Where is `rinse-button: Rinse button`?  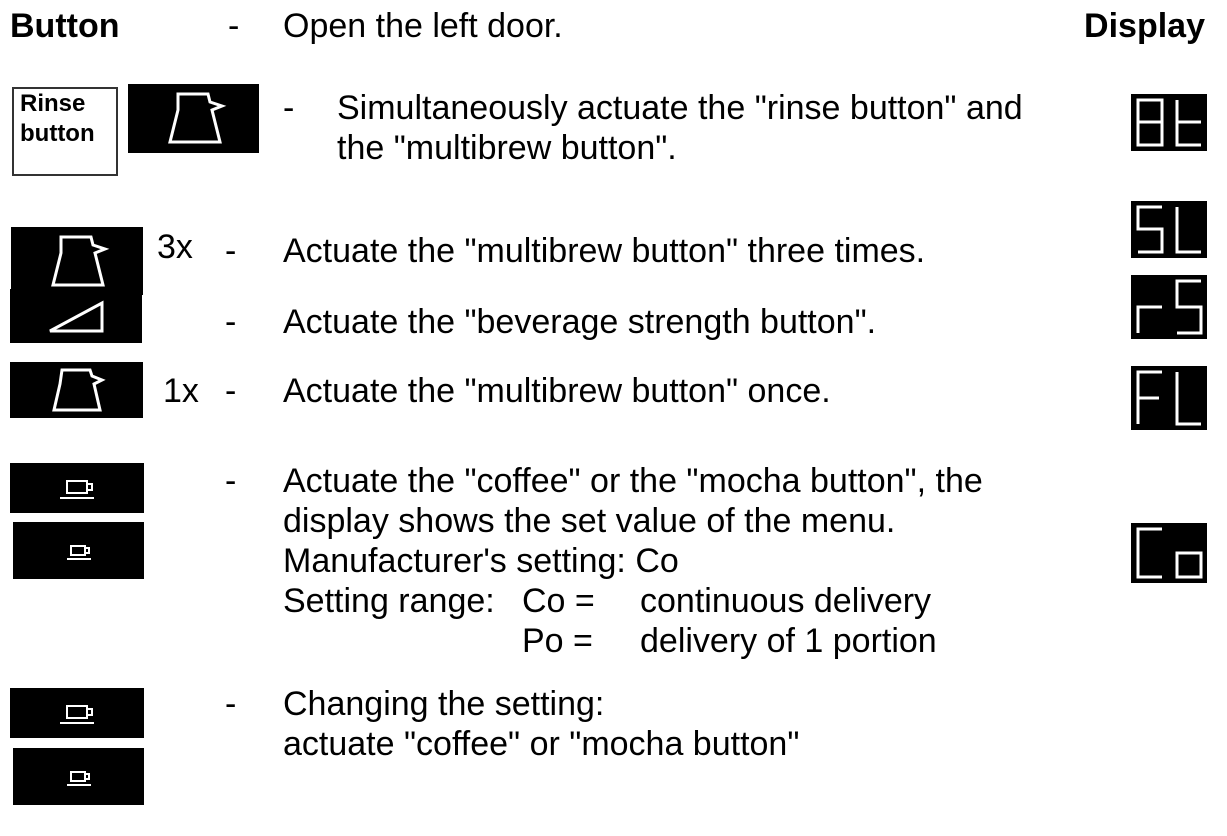 rinse-button: Rinse button is located at coordinates (65, 131).